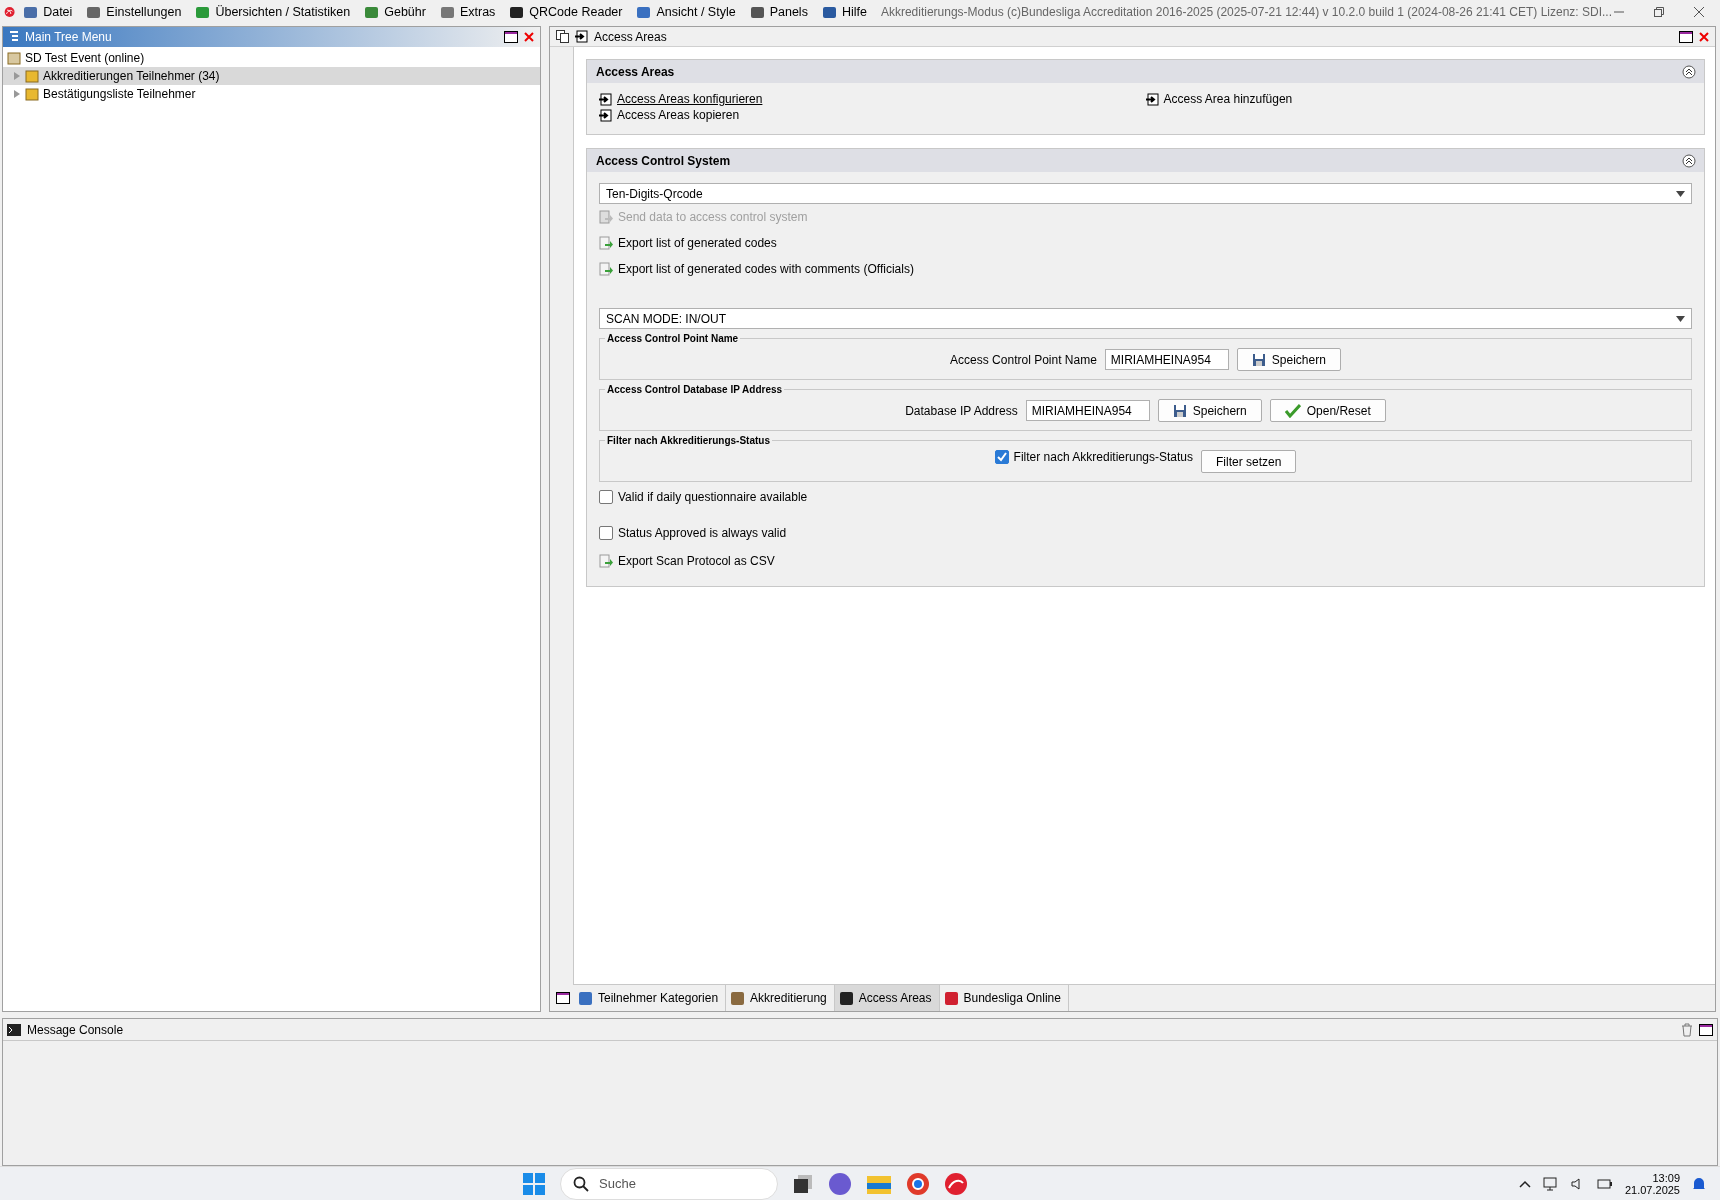  I want to click on search-icon, so click(581, 1183).